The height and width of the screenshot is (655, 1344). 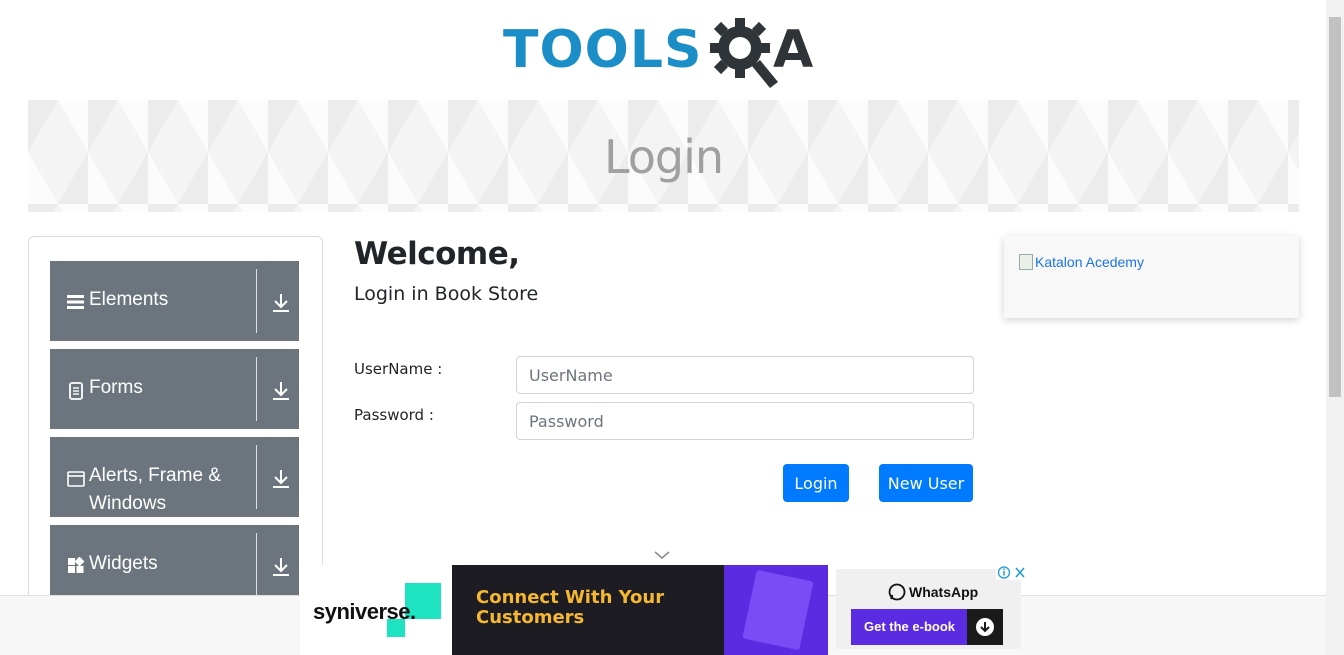 I want to click on nav-group-alerts-frame-windows: Alerts, Frame & Windows, so click(x=174, y=477).